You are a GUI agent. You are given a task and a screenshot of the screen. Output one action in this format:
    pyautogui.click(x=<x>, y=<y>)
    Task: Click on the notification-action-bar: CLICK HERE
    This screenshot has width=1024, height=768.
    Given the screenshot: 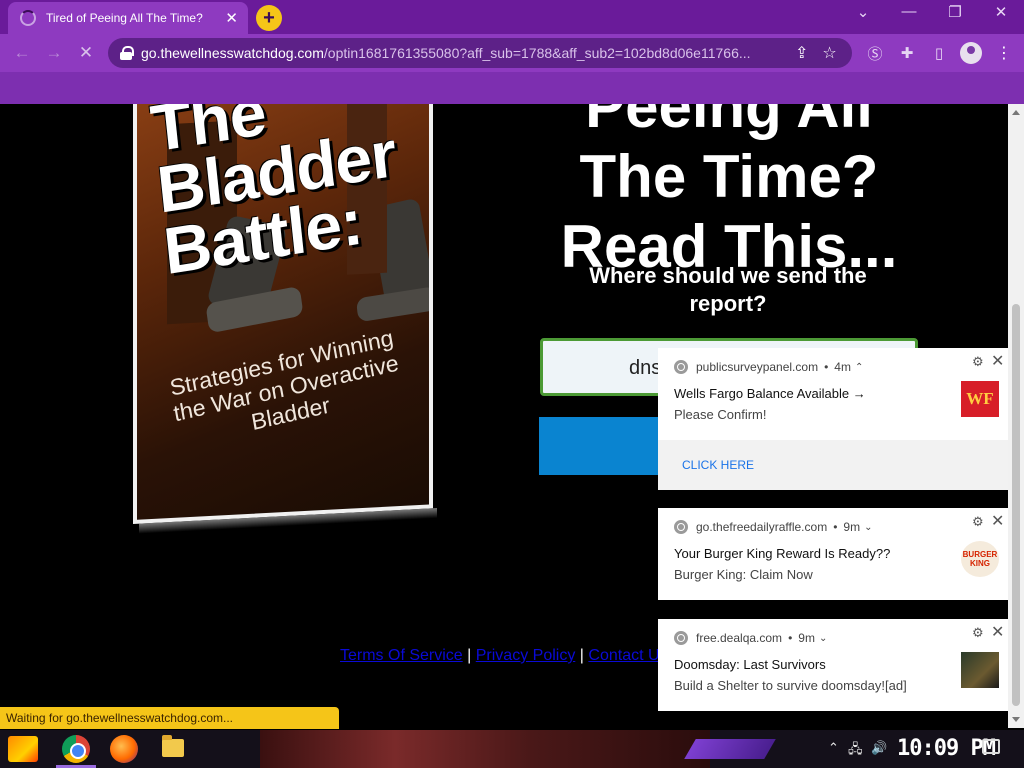 What is the action you would take?
    pyautogui.click(x=833, y=465)
    